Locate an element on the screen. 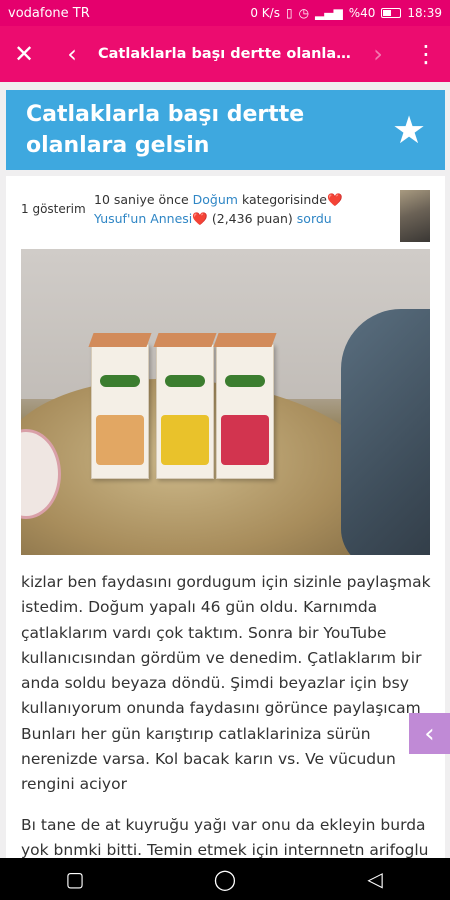  question-title: Catlaklarla başı dertte olanlara gelsin is located at coordinates (165, 130).